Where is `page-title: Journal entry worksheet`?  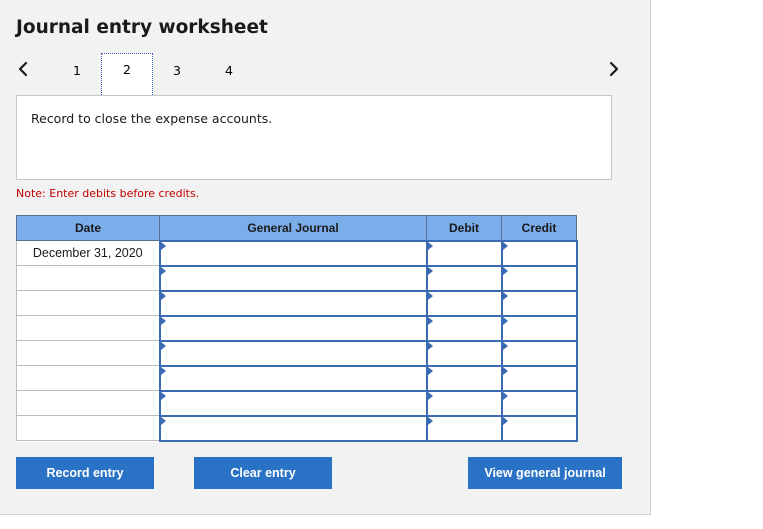 page-title: Journal entry worksheet is located at coordinates (142, 27).